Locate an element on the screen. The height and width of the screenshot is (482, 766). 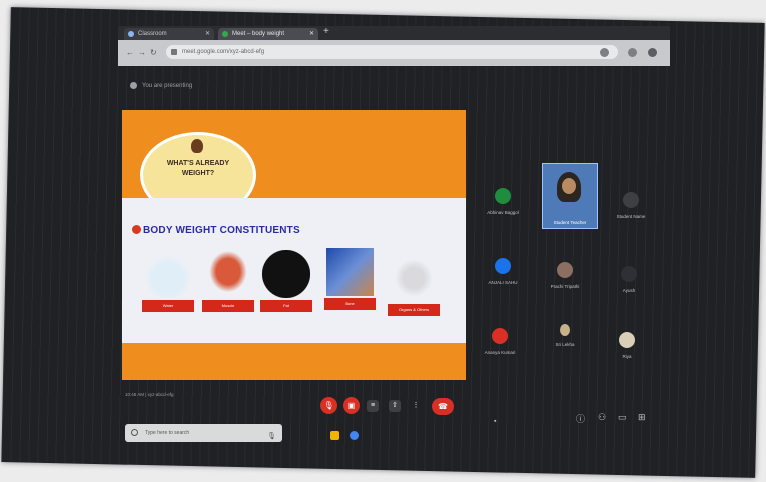
constituent-bone: Bone is located at coordinates (350, 280).